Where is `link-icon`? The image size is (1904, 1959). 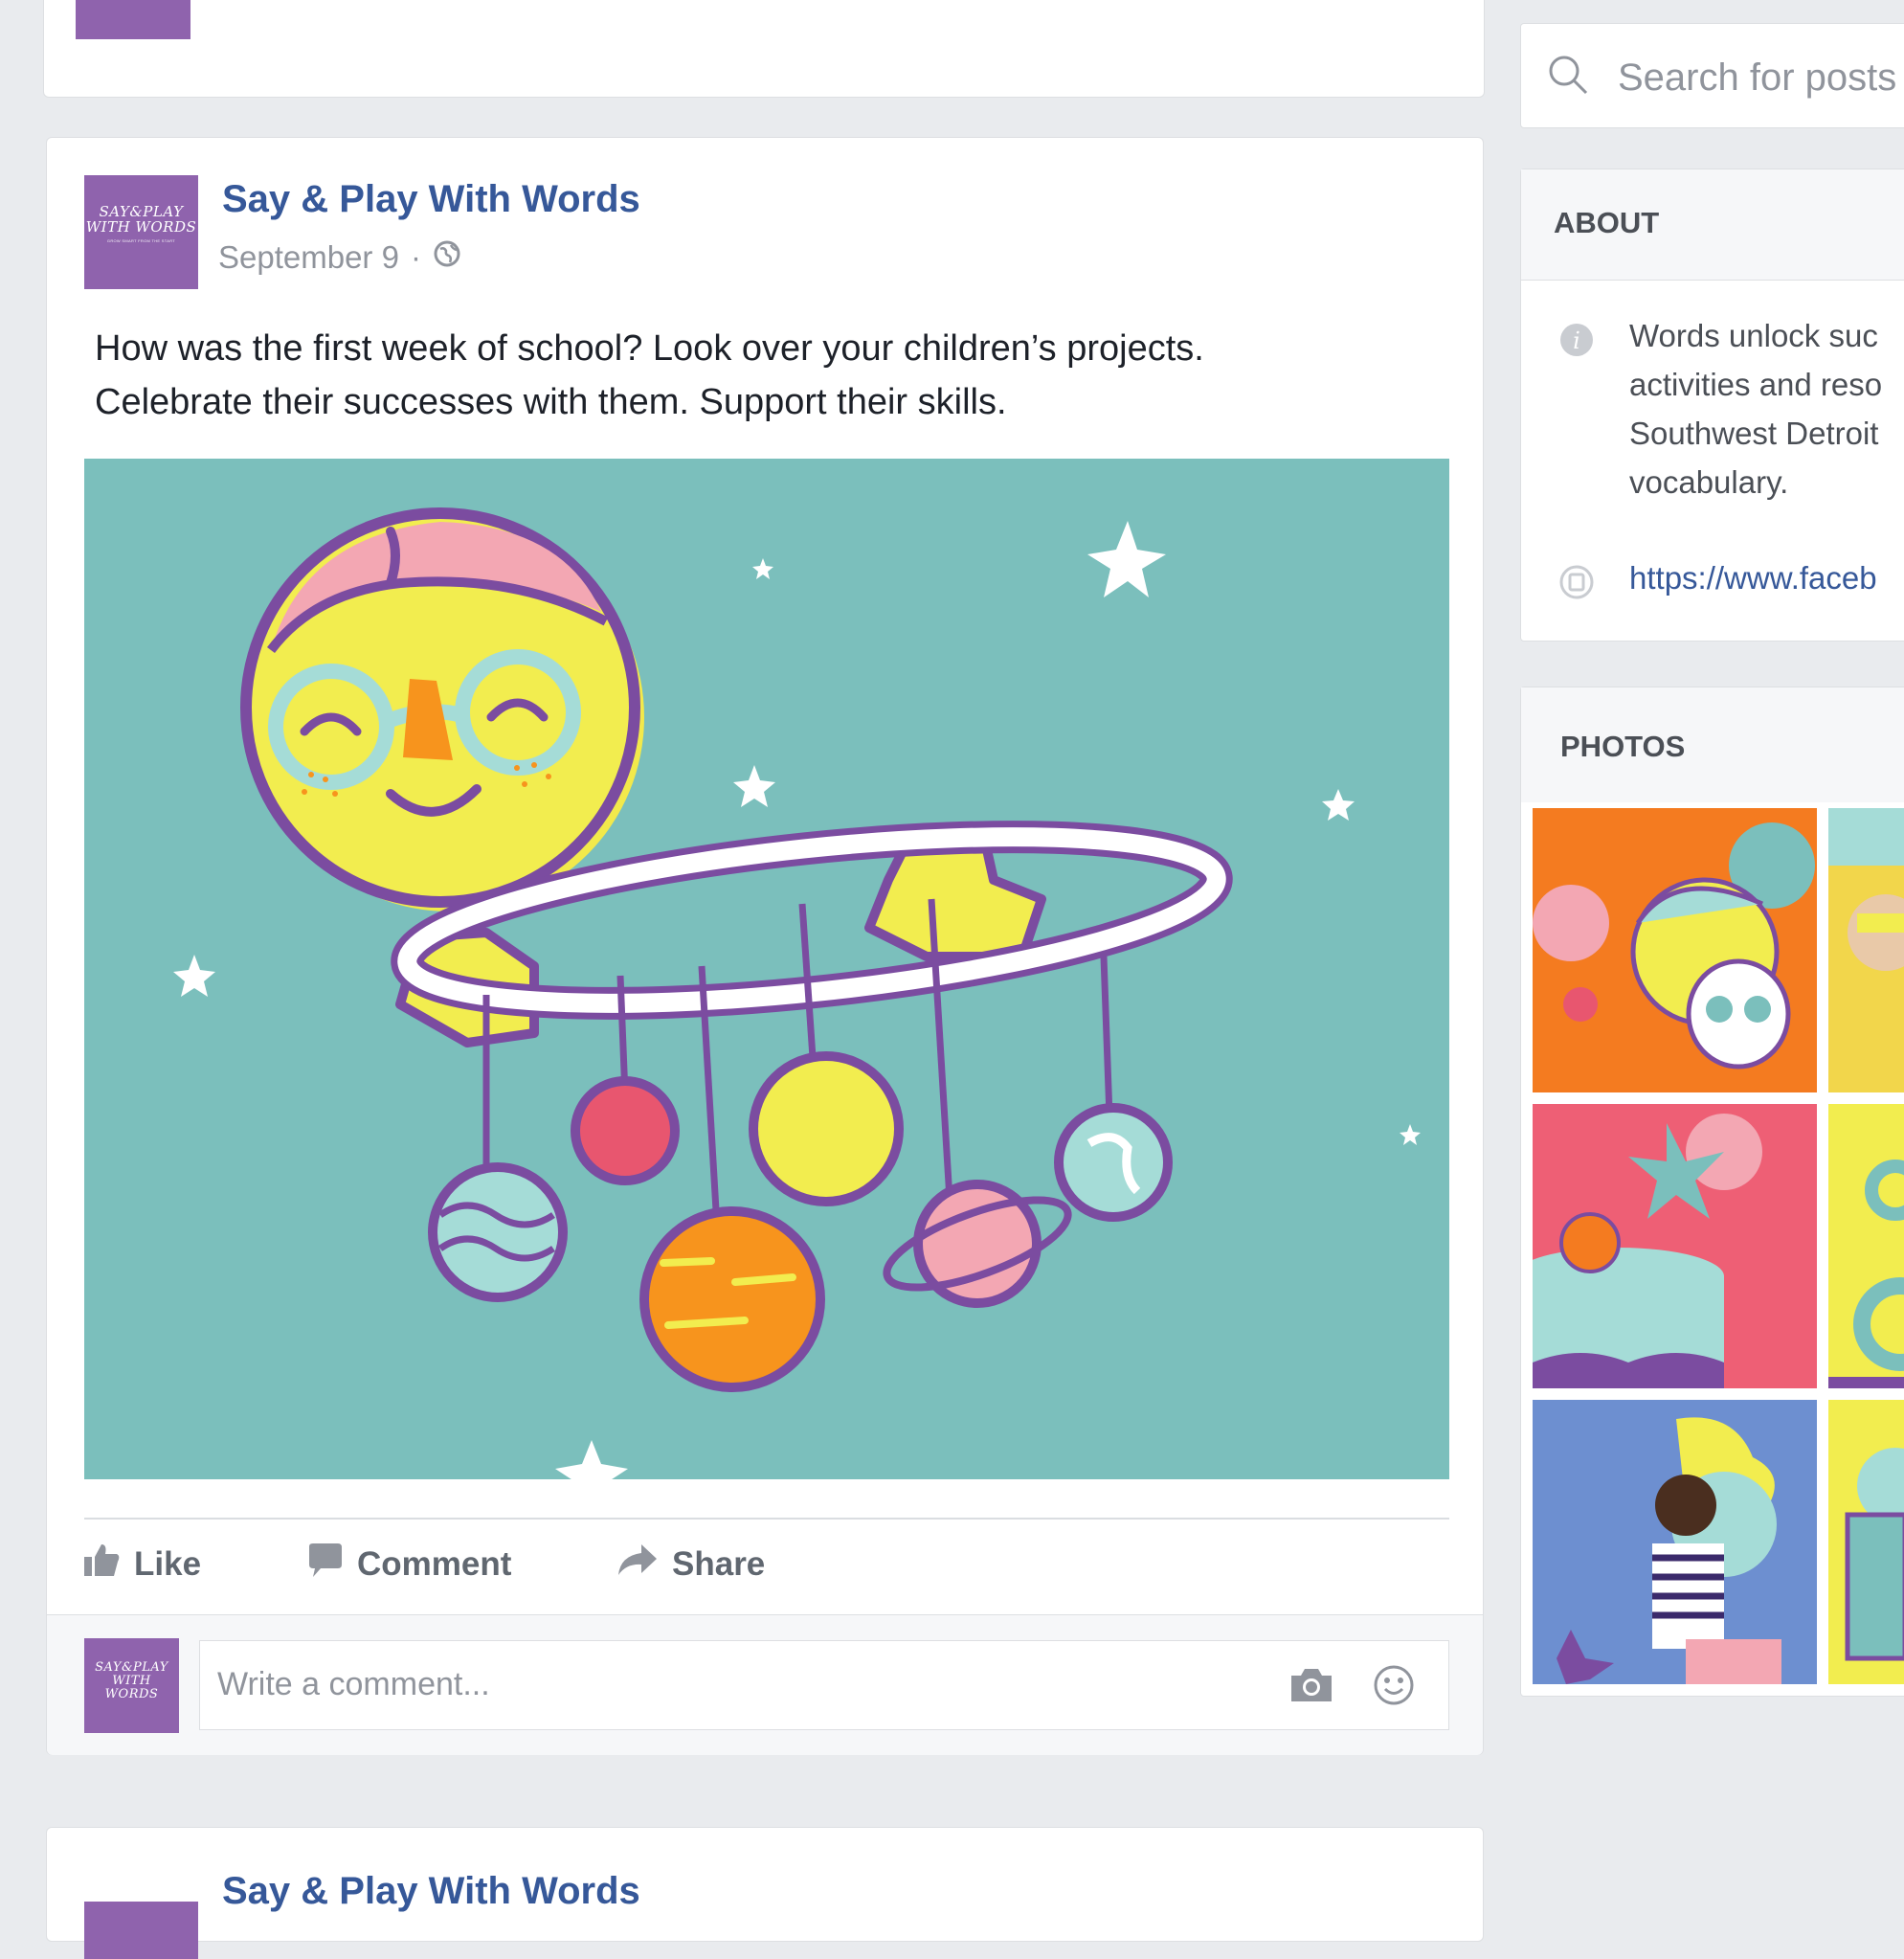 link-icon is located at coordinates (1577, 585).